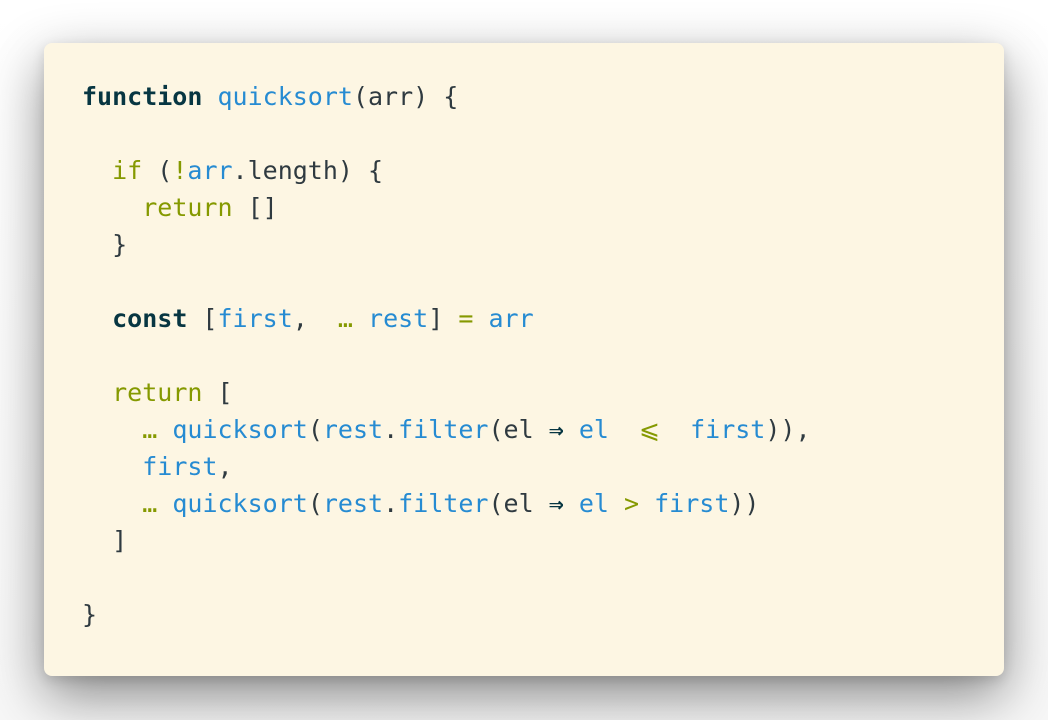 The height and width of the screenshot is (720, 1048). I want to click on code-token-keyword: const, so click(150, 318).